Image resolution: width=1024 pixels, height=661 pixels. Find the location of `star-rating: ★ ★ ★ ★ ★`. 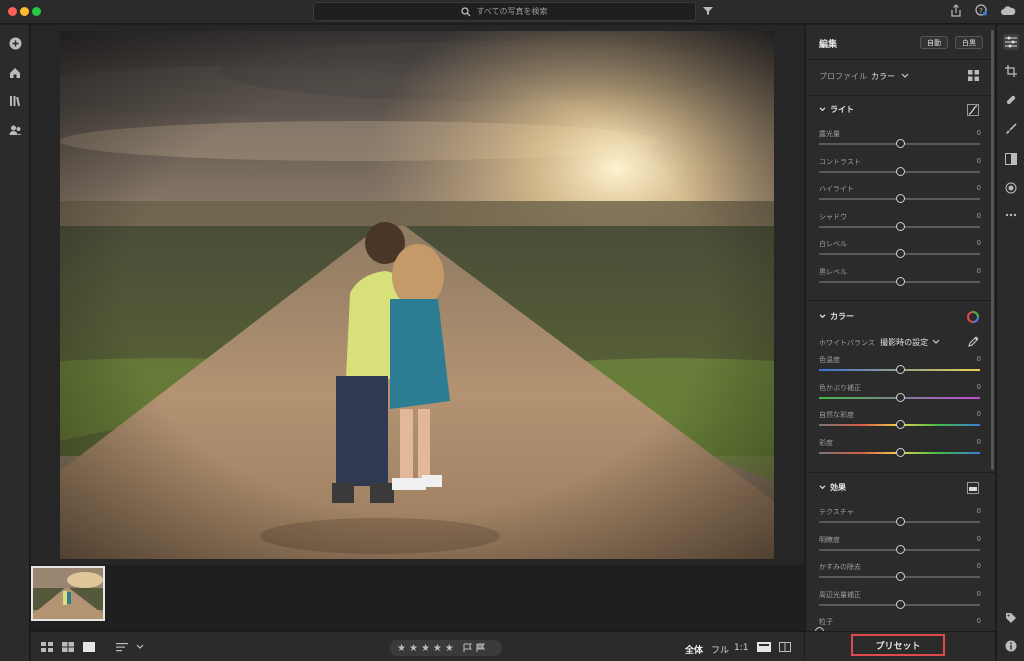

star-rating: ★ ★ ★ ★ ★ is located at coordinates (445, 648).